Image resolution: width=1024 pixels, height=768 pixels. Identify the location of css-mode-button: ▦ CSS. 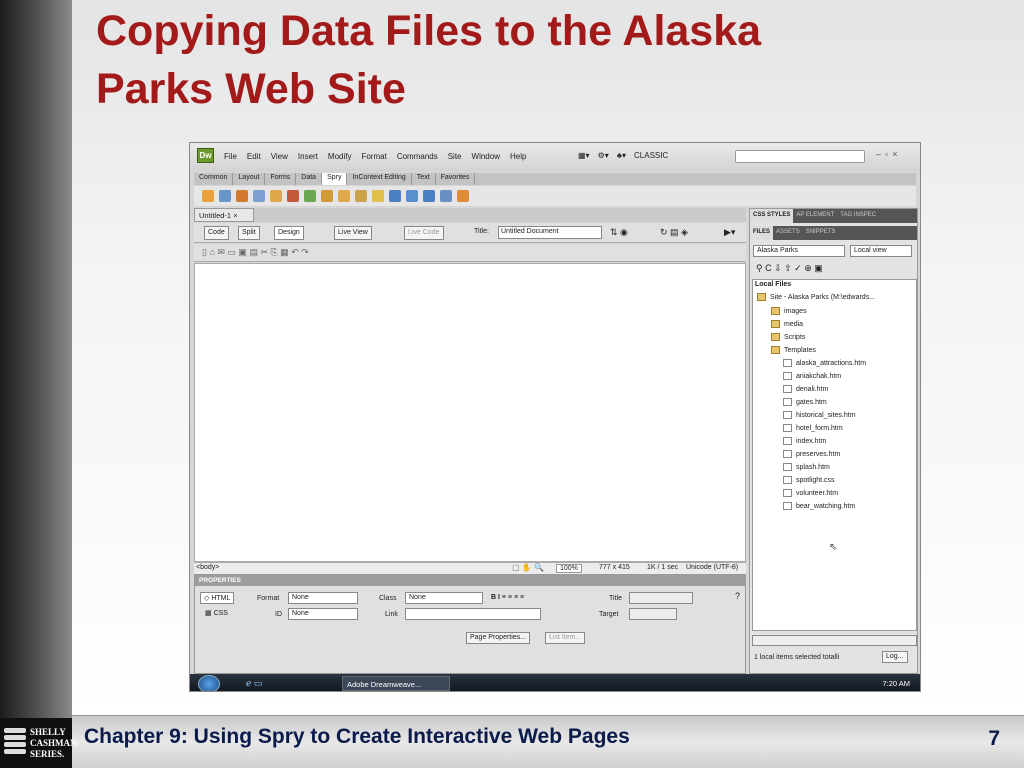
(216, 613).